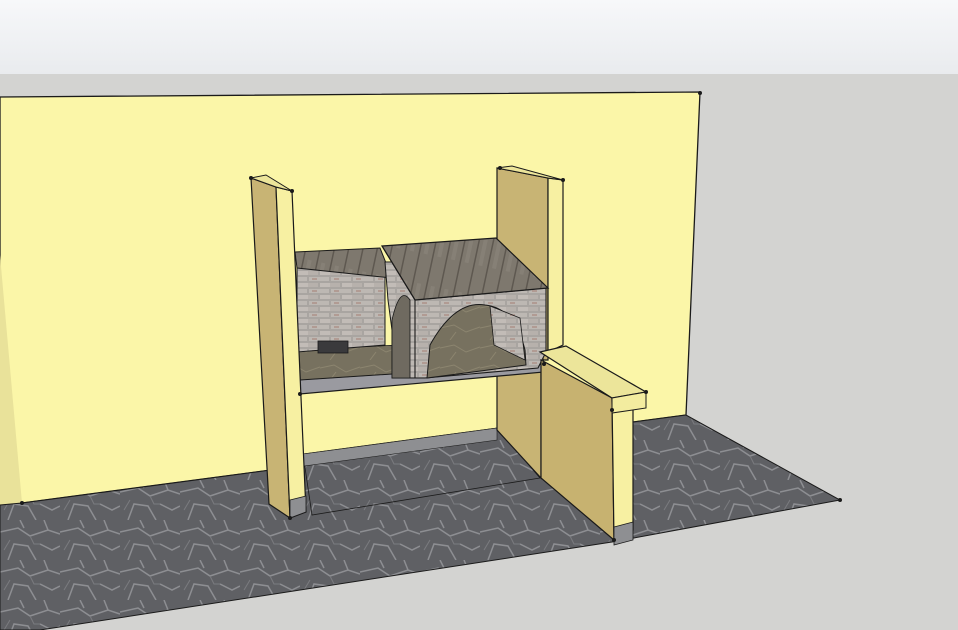 The height and width of the screenshot is (630, 958). I want to click on right-pillar-face, so click(555, 265).